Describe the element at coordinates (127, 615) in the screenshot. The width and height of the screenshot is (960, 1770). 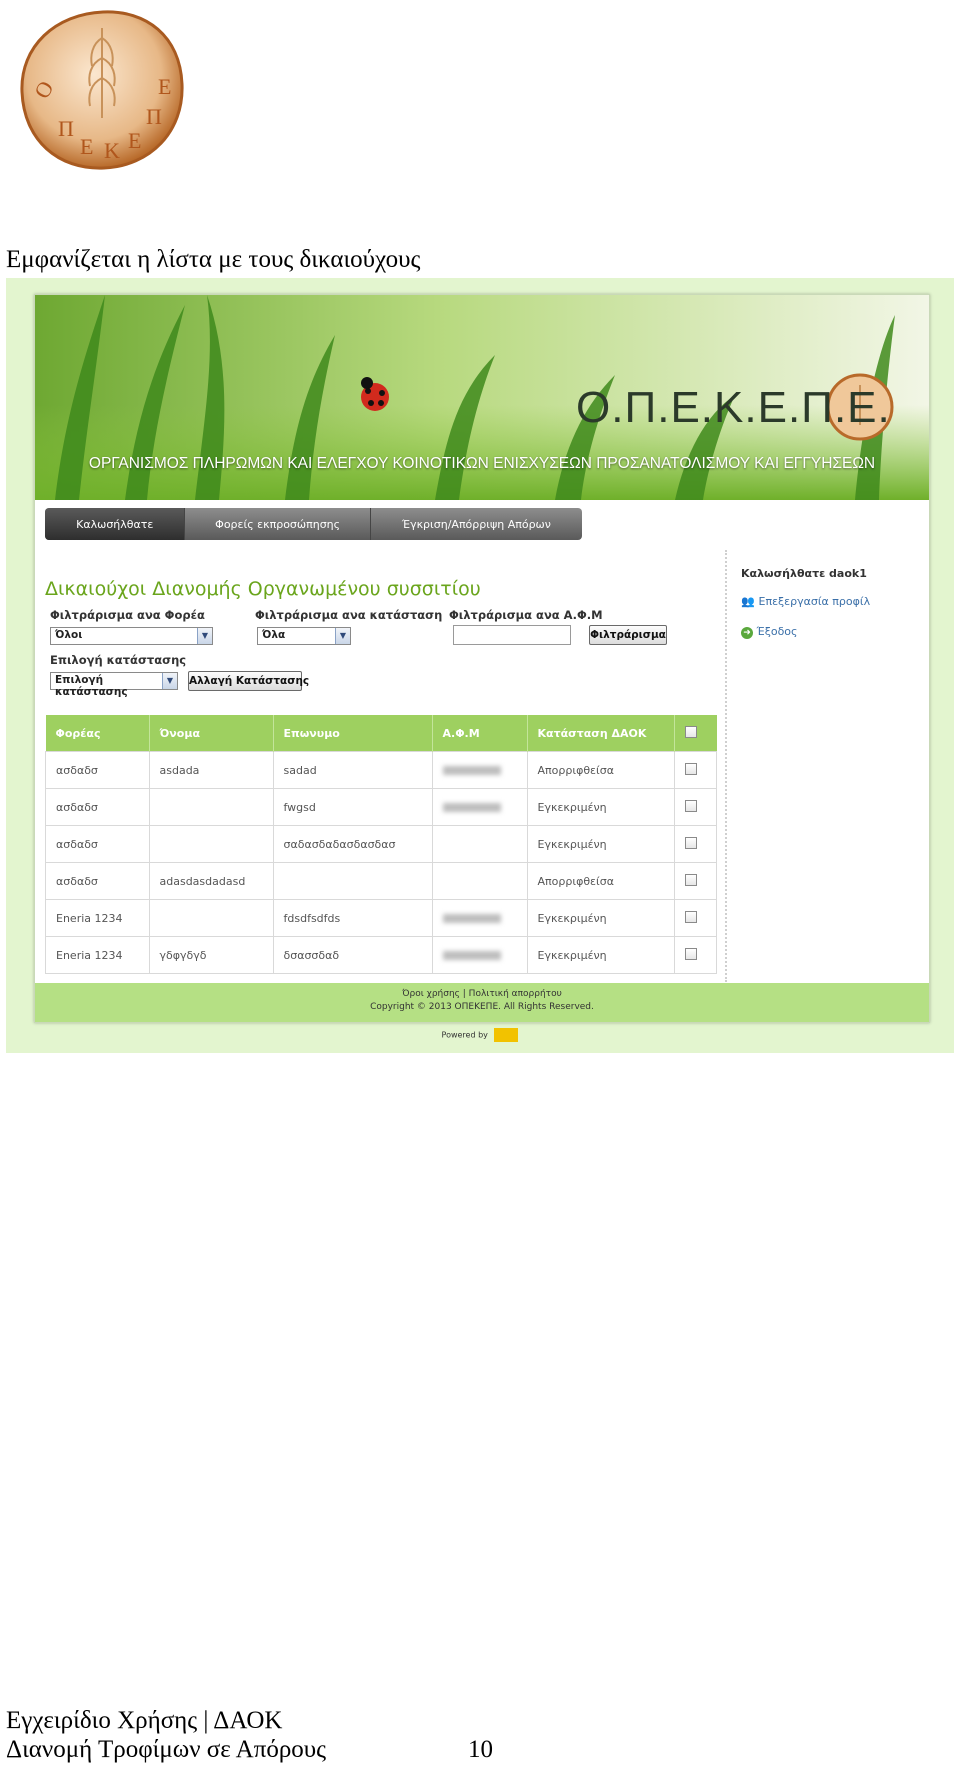
I see `filter-body-label: Φιλτράρισμα ανα Φορέα` at that location.